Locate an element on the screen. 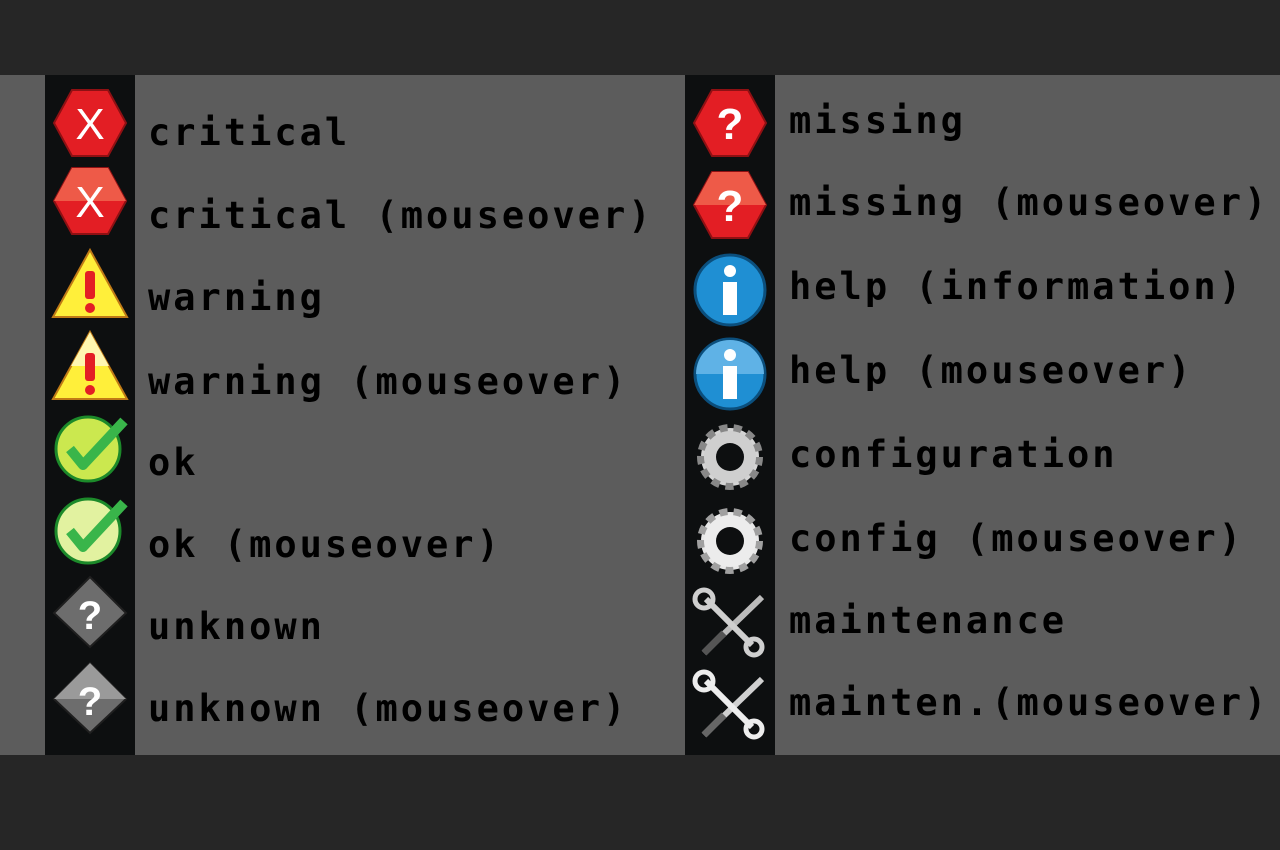  legend-label: configuration is located at coordinates (953, 454).